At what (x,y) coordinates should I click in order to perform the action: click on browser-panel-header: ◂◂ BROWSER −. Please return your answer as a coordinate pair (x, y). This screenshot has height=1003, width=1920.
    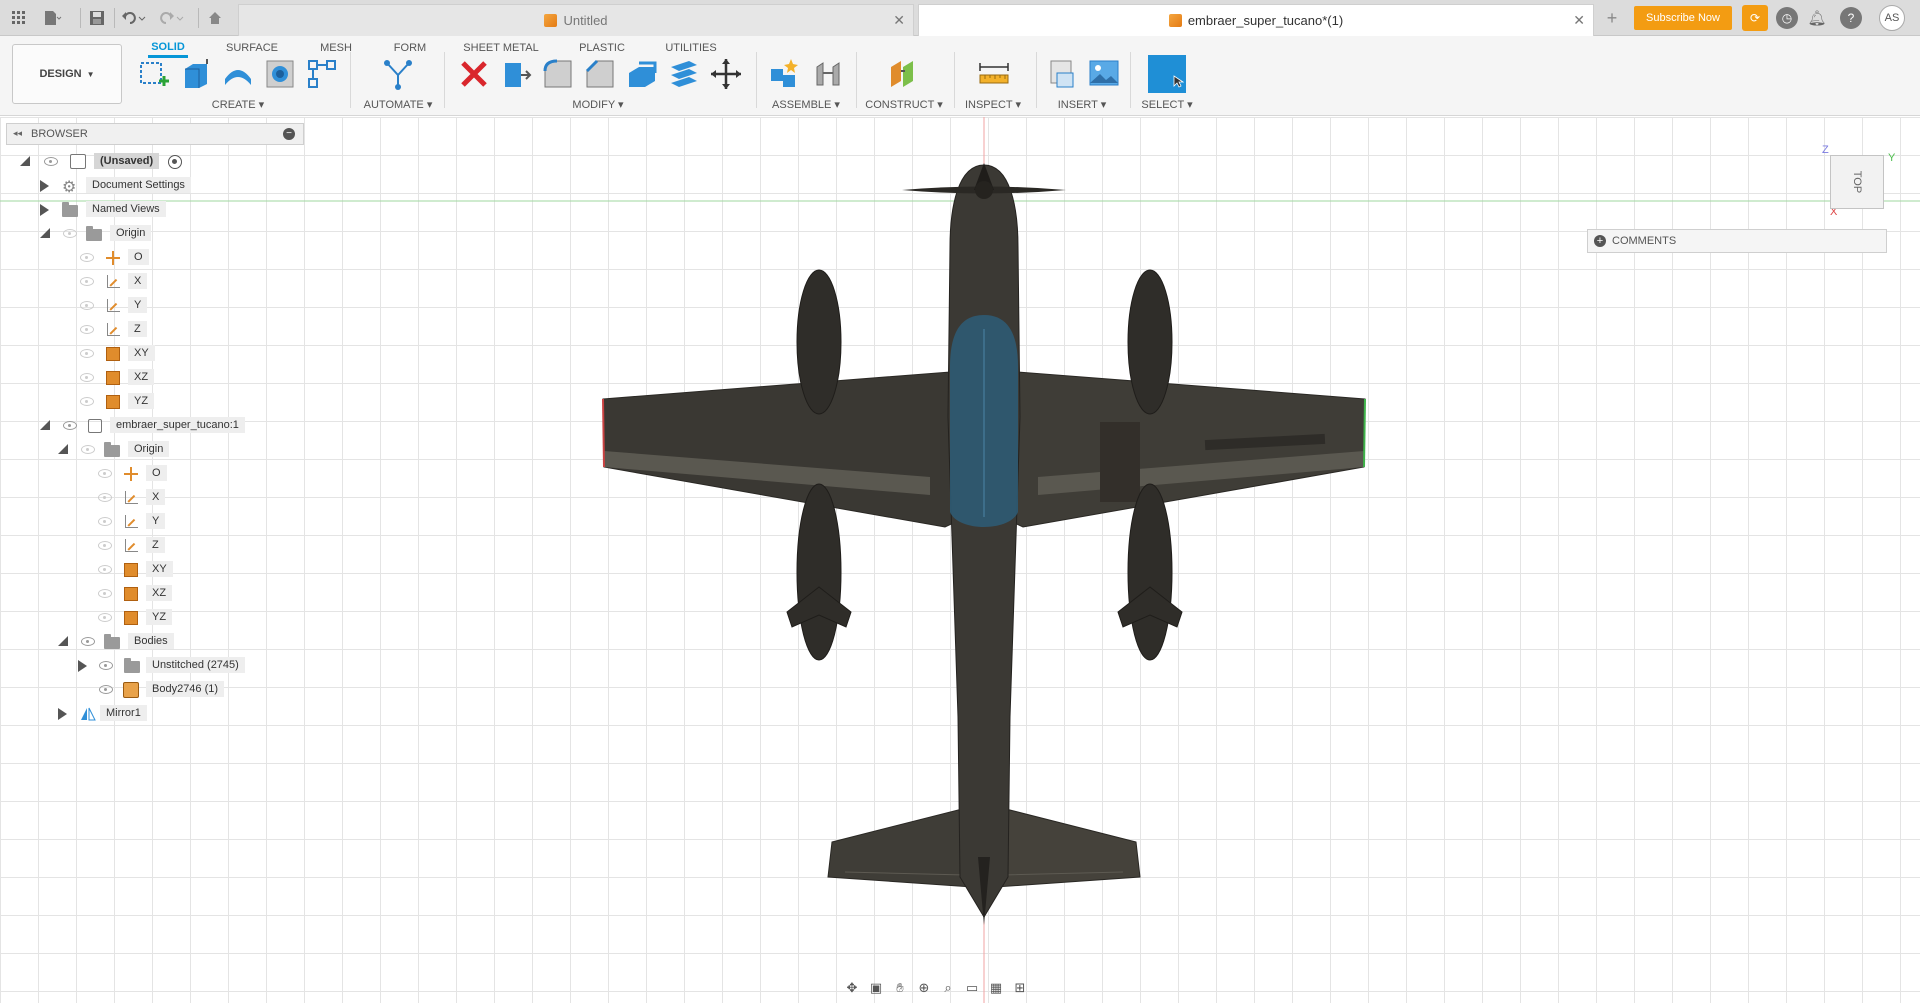
    Looking at the image, I should click on (155, 134).